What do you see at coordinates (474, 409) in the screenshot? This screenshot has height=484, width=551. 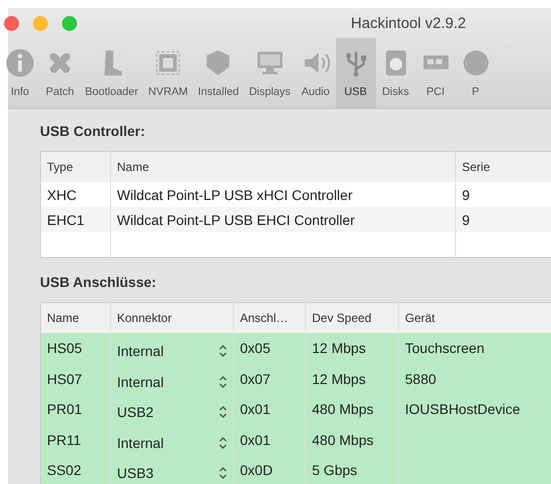 I see `table-cell: IOUSBHostDevice` at bounding box center [474, 409].